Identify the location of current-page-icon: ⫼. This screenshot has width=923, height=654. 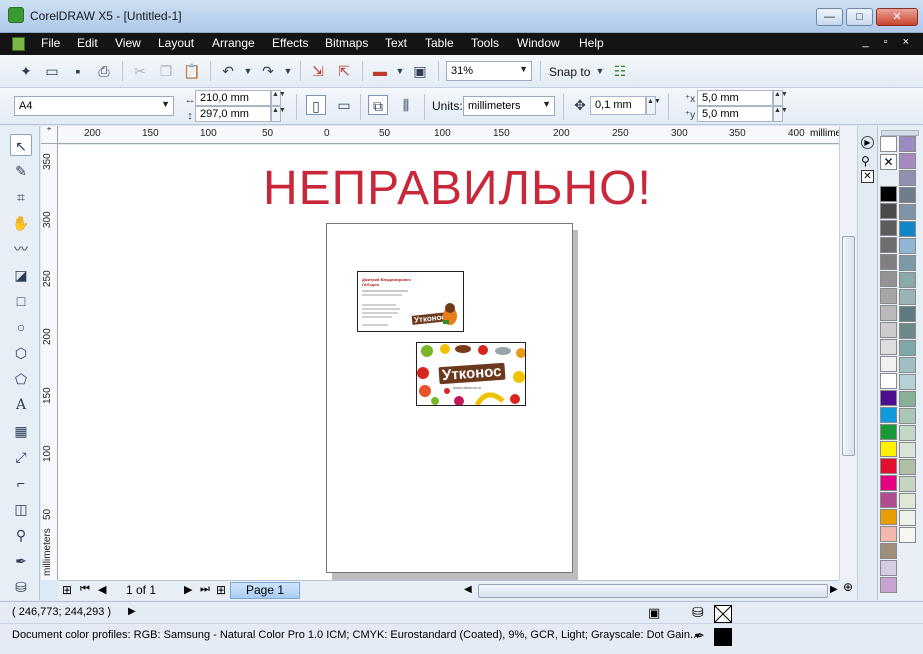
(406, 105).